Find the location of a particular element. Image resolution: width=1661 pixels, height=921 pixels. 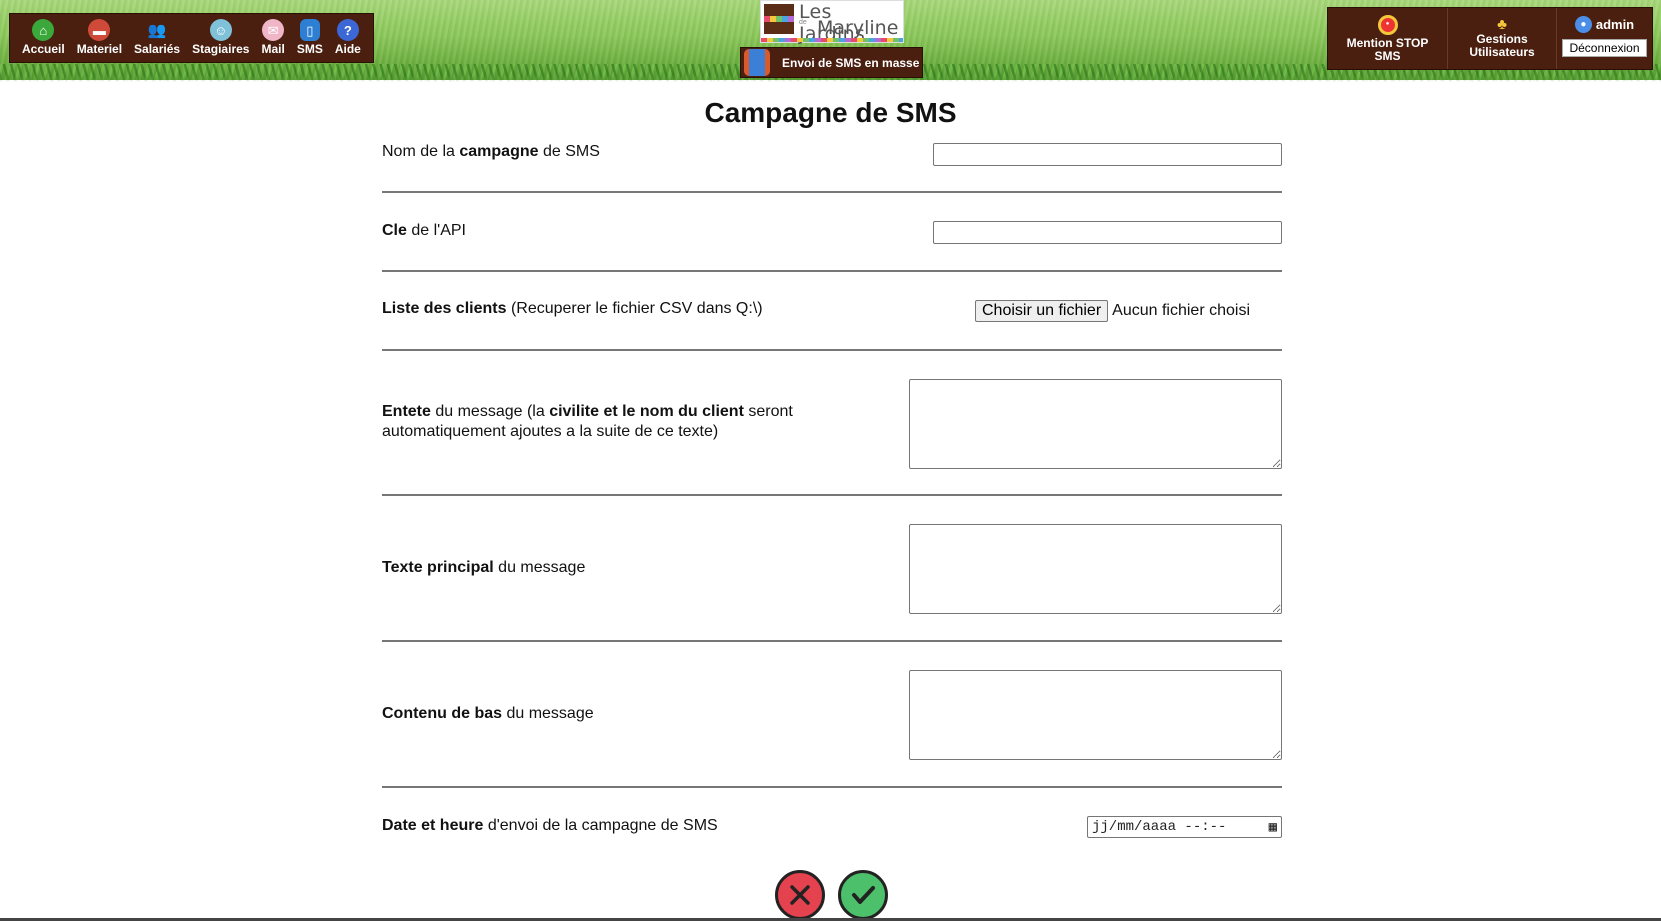

logo-image is located at coordinates (779, 19).